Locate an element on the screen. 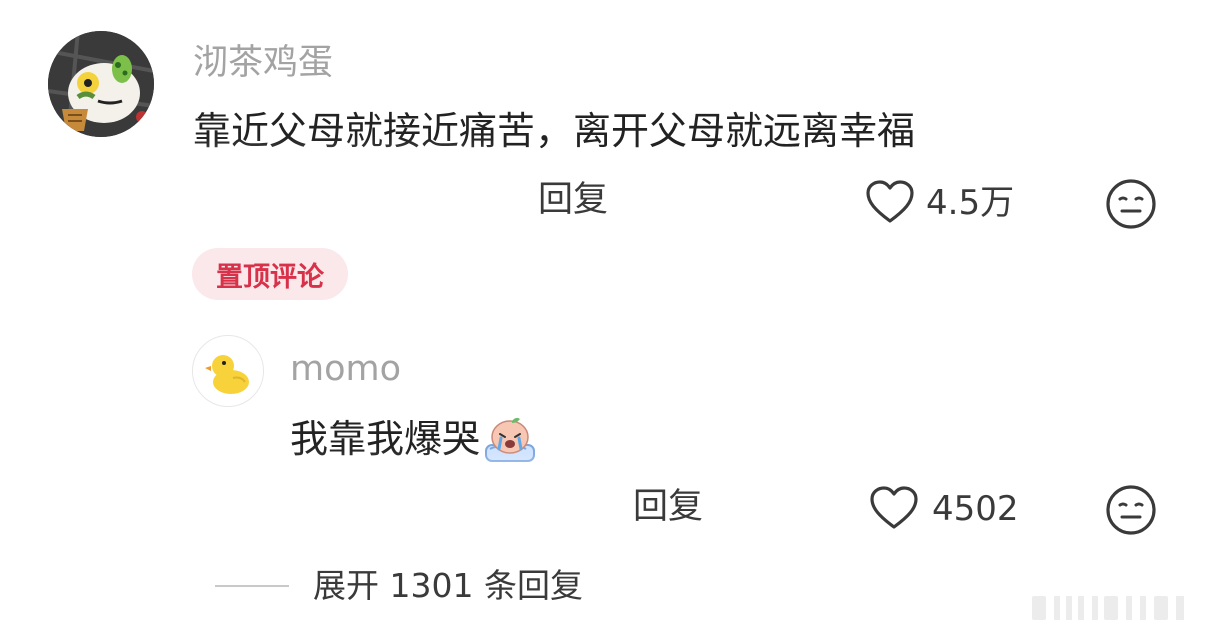 This screenshot has width=1206, height=635. duck-avatar-icon is located at coordinates (227, 374).